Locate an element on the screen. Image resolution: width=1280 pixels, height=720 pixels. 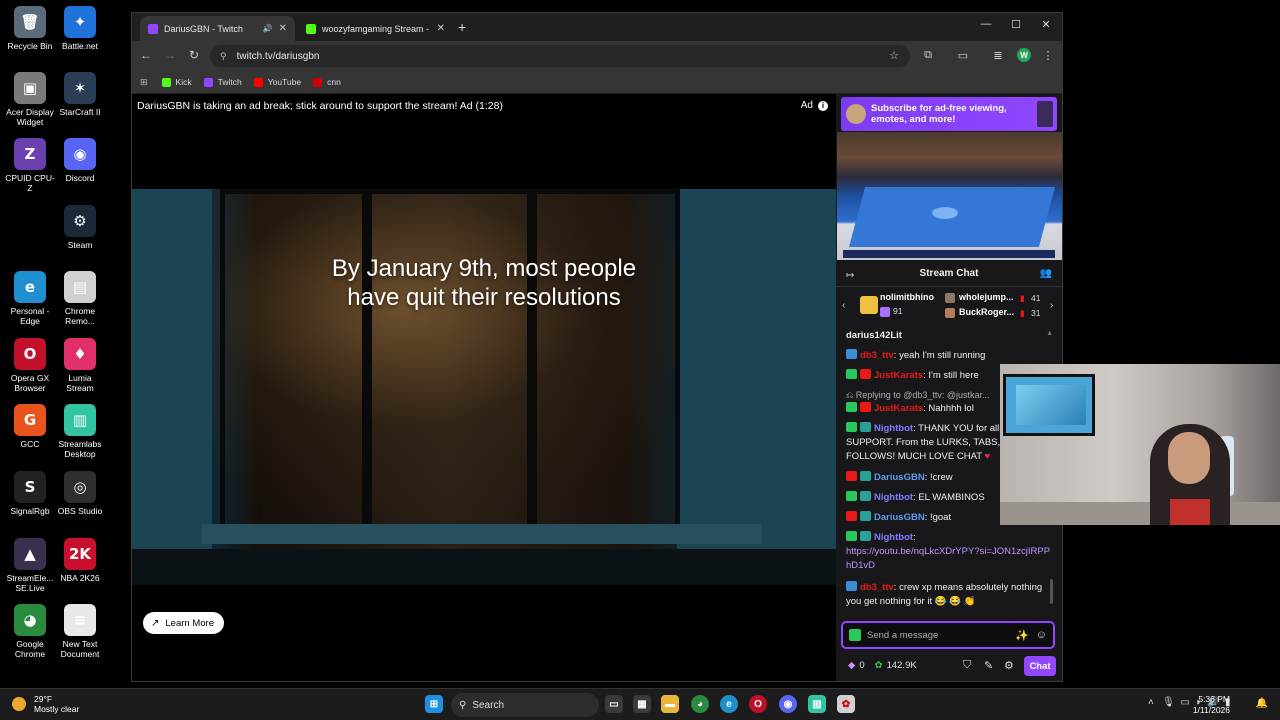
start-menu-icon: ⊞ is located at coordinates (434, 704).